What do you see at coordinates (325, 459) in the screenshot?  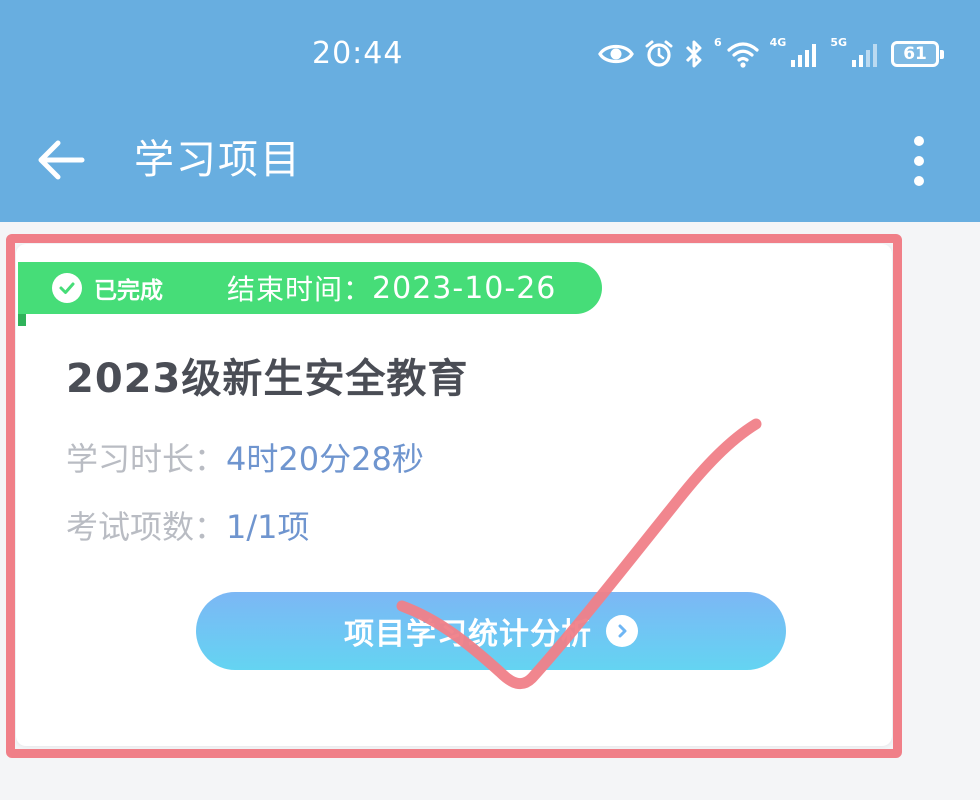 I see `study-duration-value: 4时20分28秒` at bounding box center [325, 459].